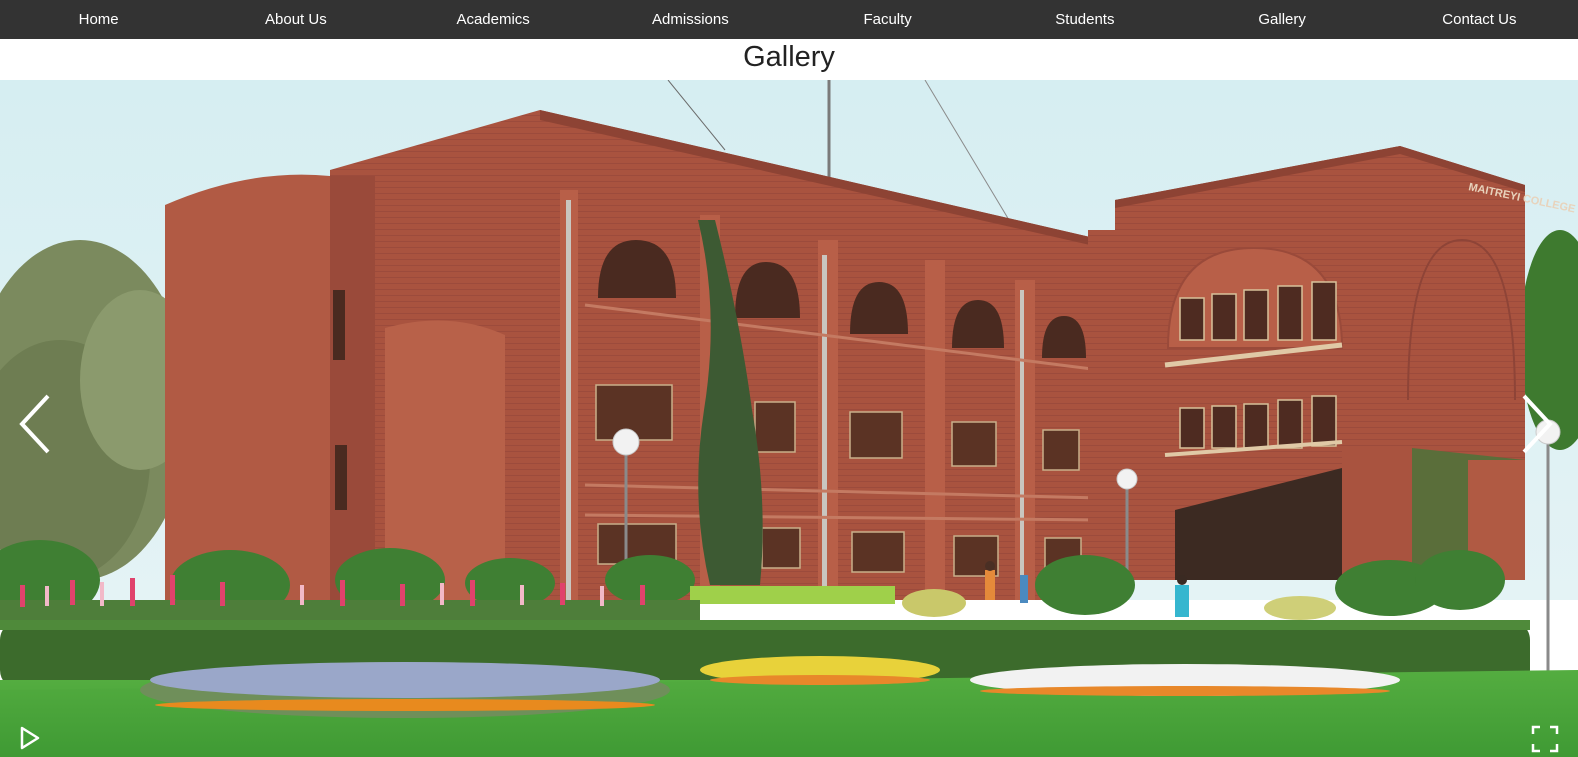 The image size is (1578, 757). What do you see at coordinates (887, 20) in the screenshot?
I see `nav-faculty: Faculty` at bounding box center [887, 20].